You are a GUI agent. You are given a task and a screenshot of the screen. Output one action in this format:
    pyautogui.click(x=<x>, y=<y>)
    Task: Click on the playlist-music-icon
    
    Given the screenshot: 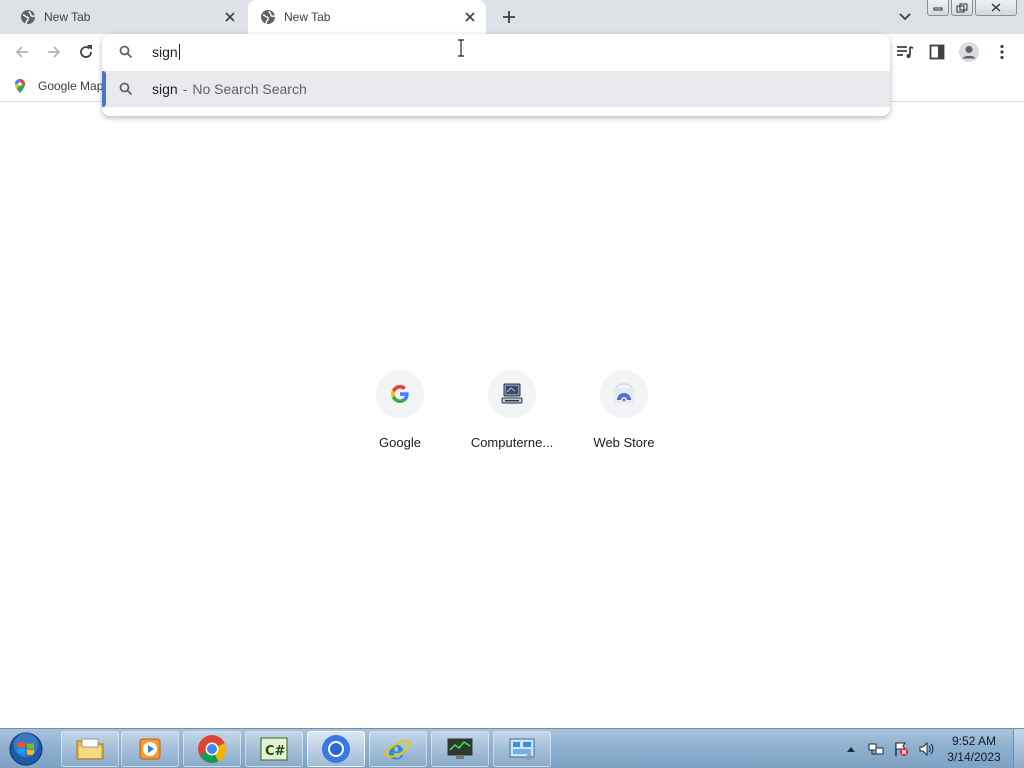 What is the action you would take?
    pyautogui.click(x=905, y=52)
    